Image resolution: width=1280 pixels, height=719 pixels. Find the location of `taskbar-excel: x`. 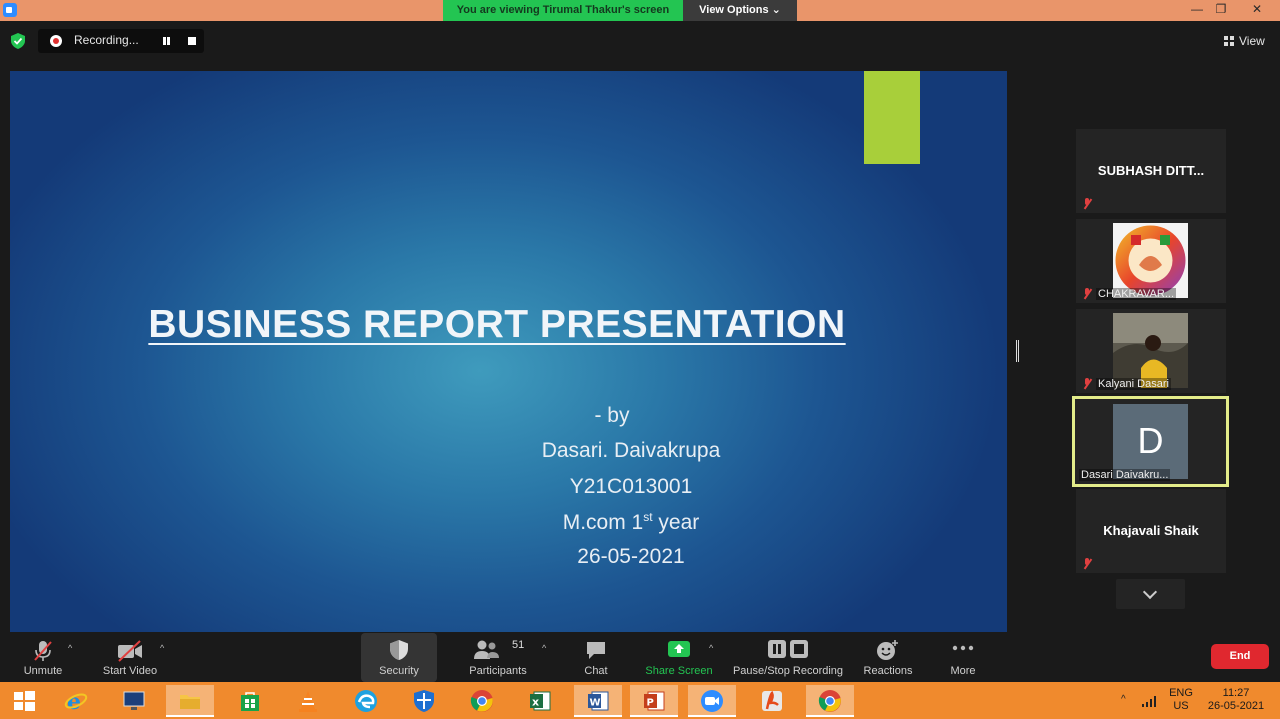

taskbar-excel: x is located at coordinates (540, 701).